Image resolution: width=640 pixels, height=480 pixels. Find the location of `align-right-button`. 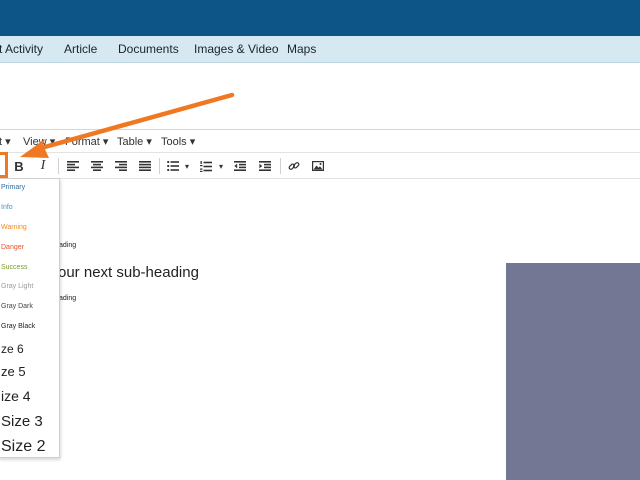

align-right-button is located at coordinates (121, 166).